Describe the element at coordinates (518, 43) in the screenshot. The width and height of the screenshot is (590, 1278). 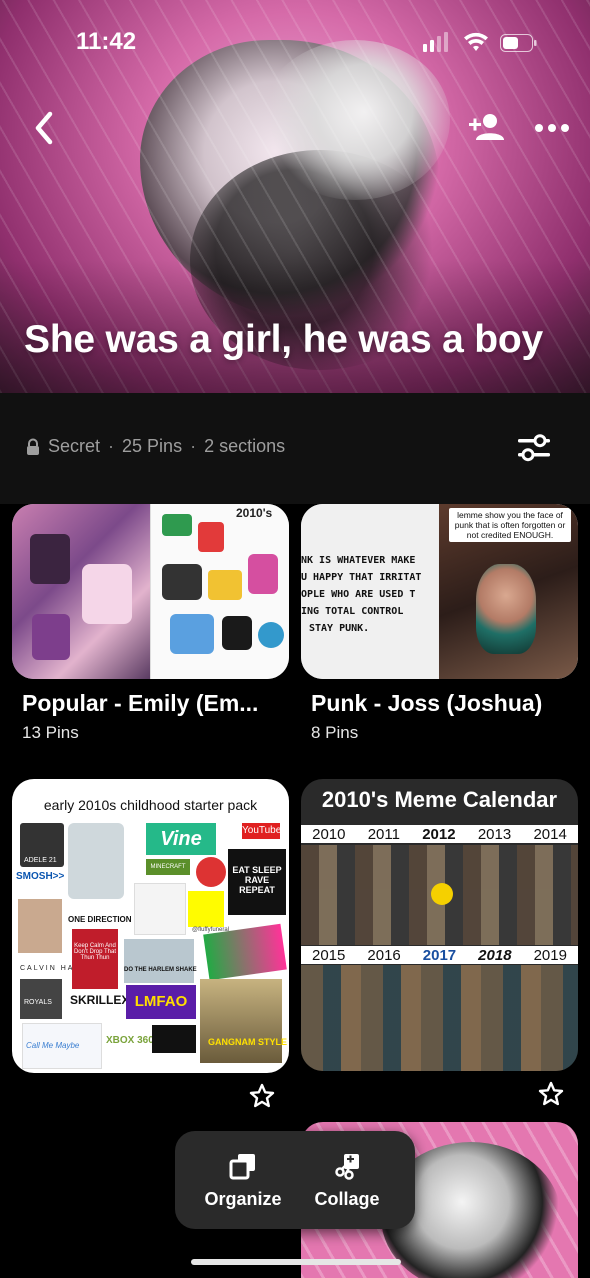
I see `battery-icon` at that location.